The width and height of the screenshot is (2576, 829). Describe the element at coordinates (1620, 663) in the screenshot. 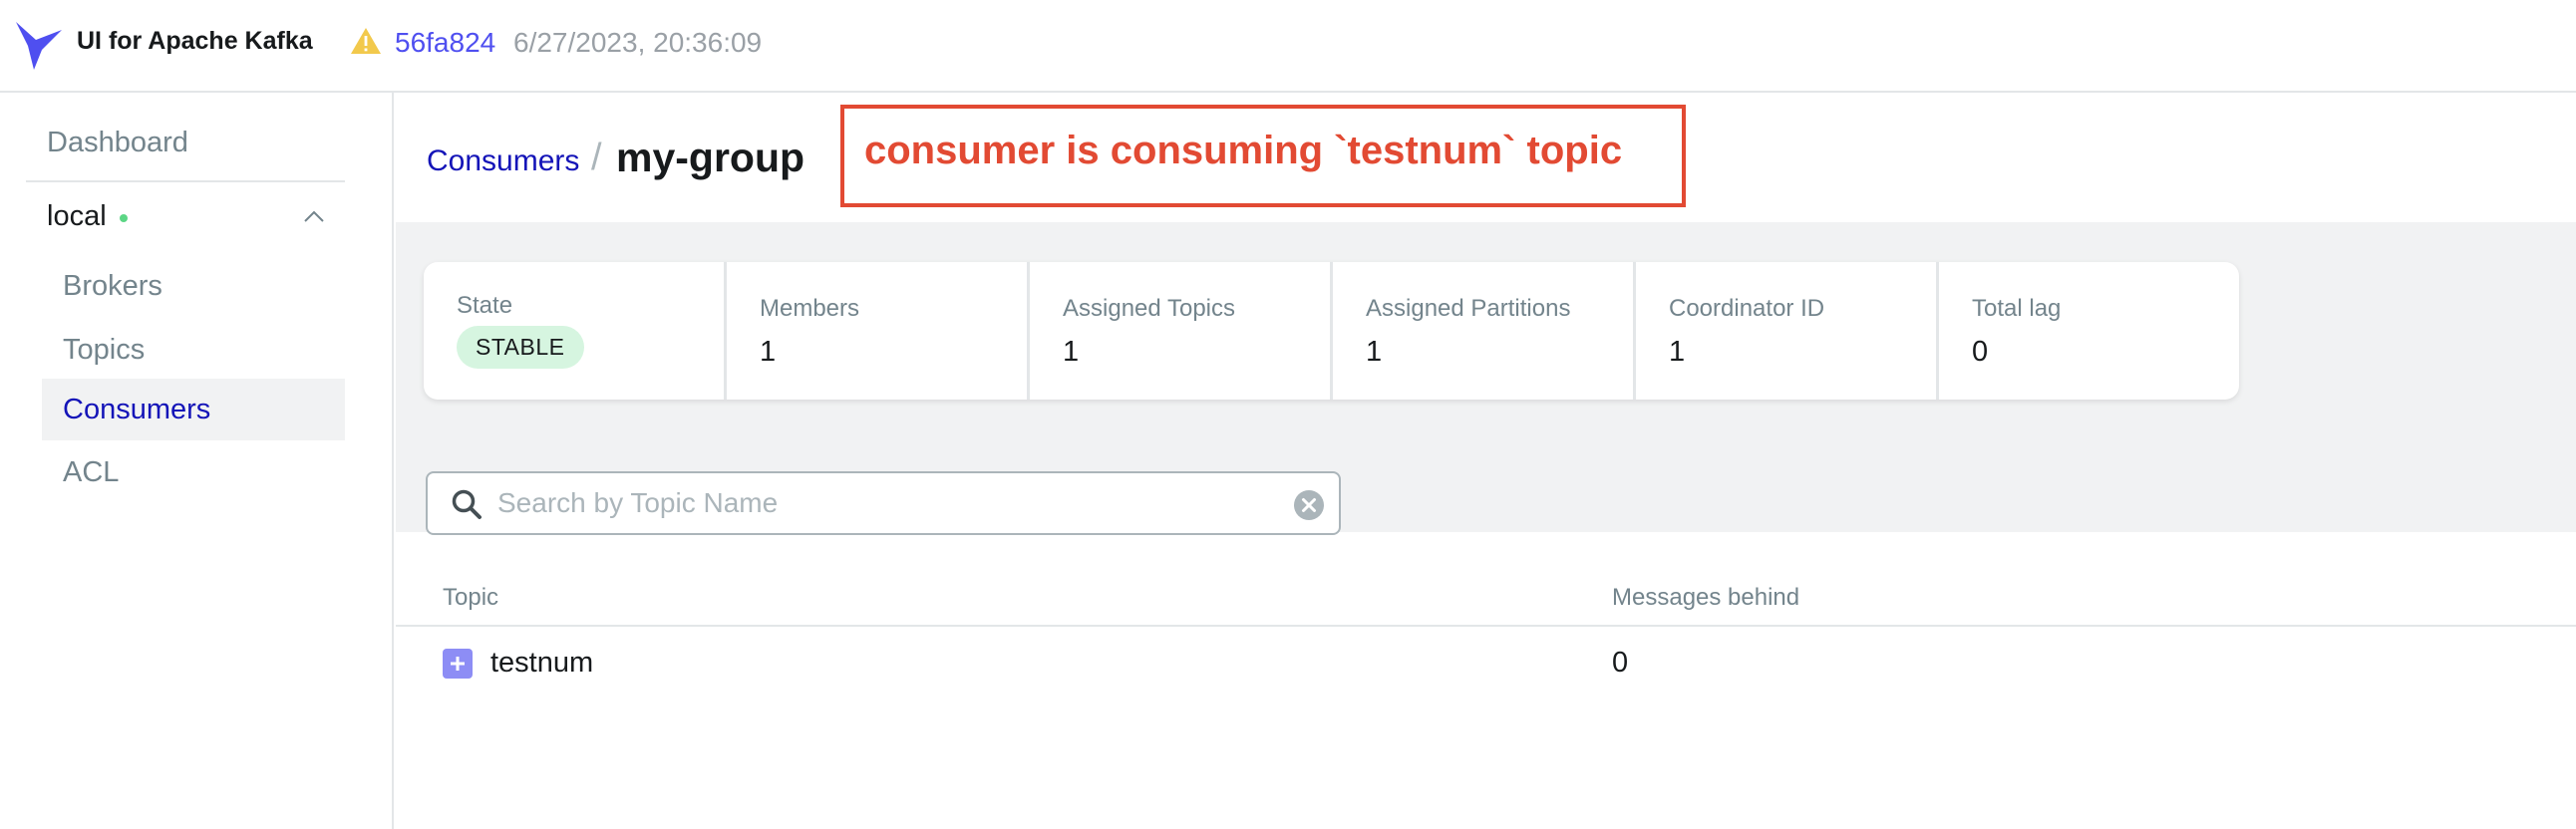

I see `messages-behind-value: 0` at that location.